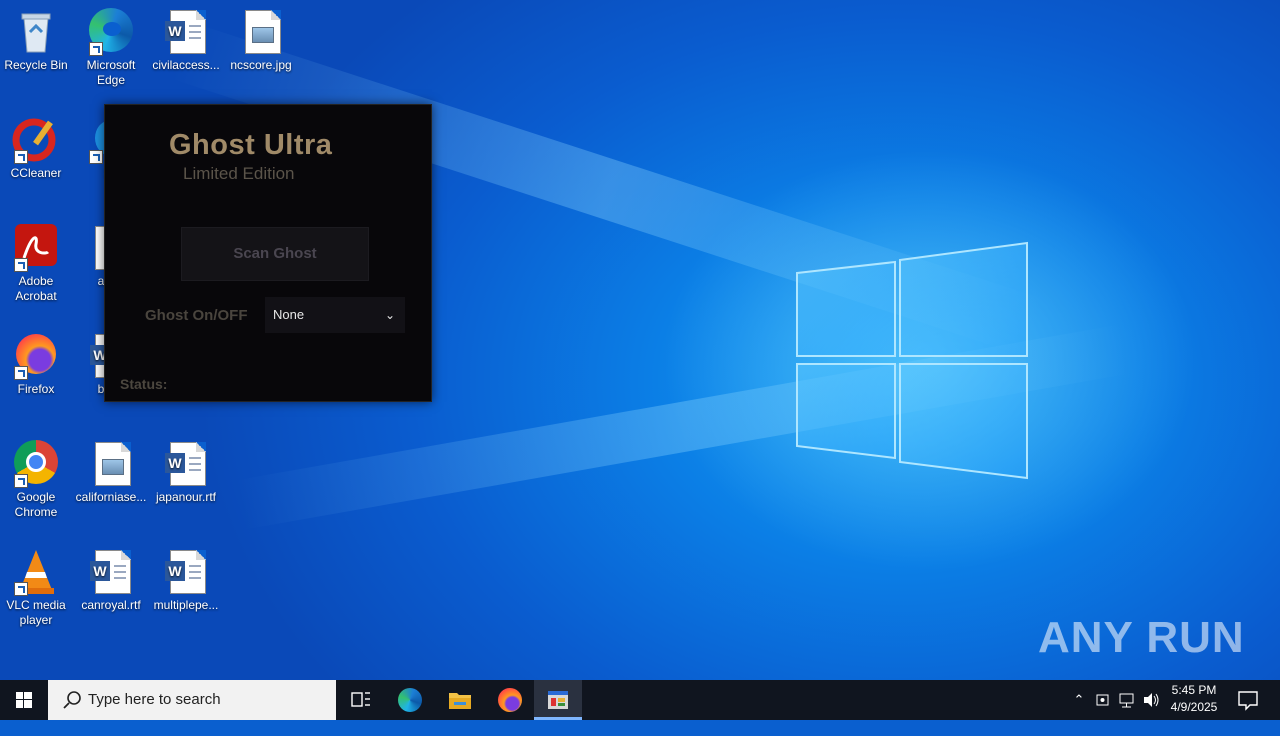 Image resolution: width=1280 pixels, height=736 pixels. What do you see at coordinates (36, 464) in the screenshot?
I see `chrome-icon` at bounding box center [36, 464].